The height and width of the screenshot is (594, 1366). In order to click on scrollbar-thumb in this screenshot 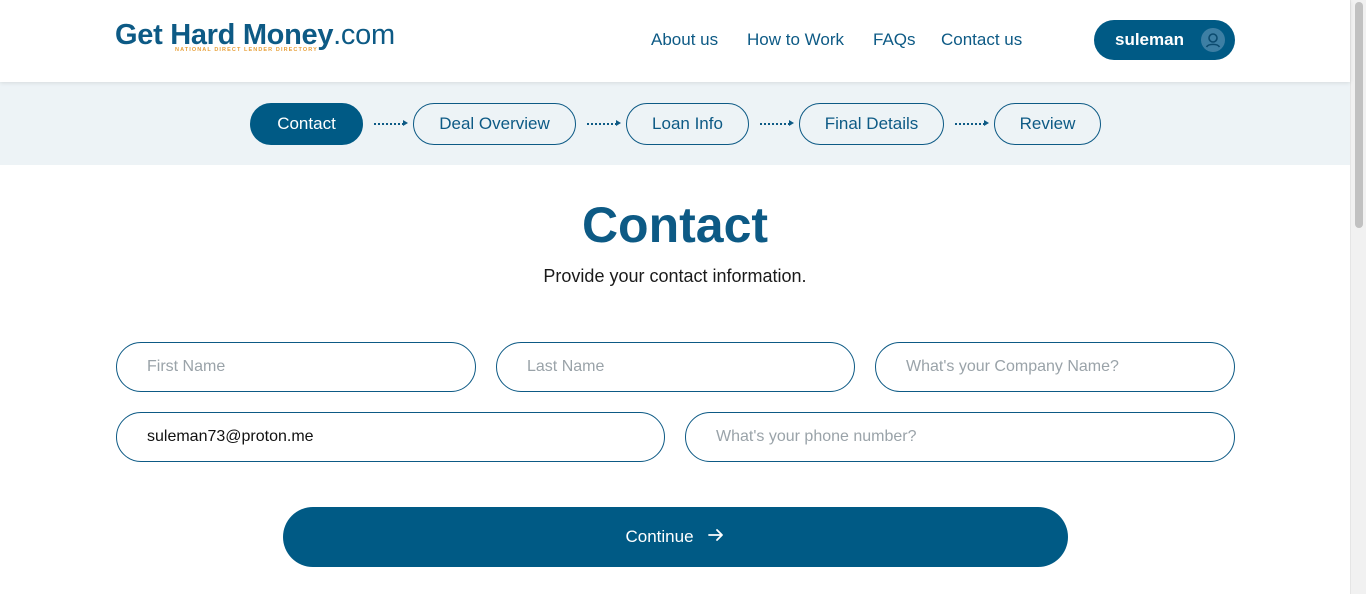, I will do `click(1359, 115)`.